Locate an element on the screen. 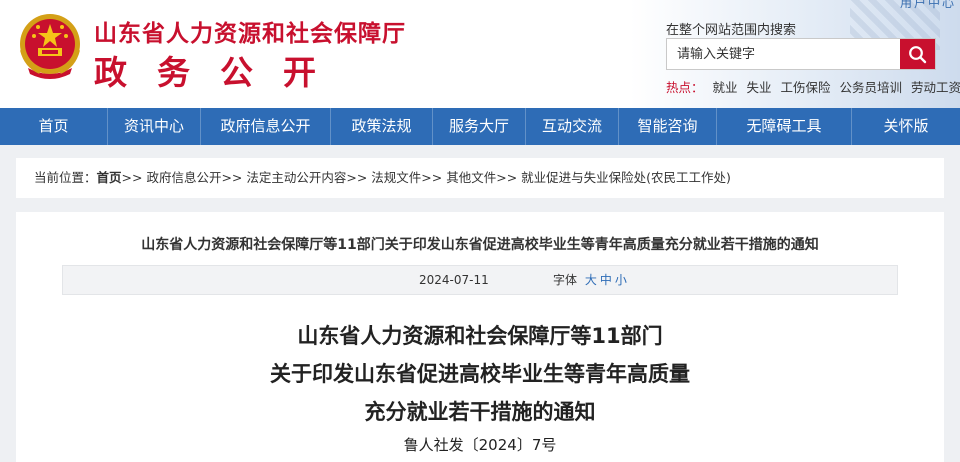 The image size is (960, 462). nav-item-service-hall: 服务大厅 is located at coordinates (479, 126).